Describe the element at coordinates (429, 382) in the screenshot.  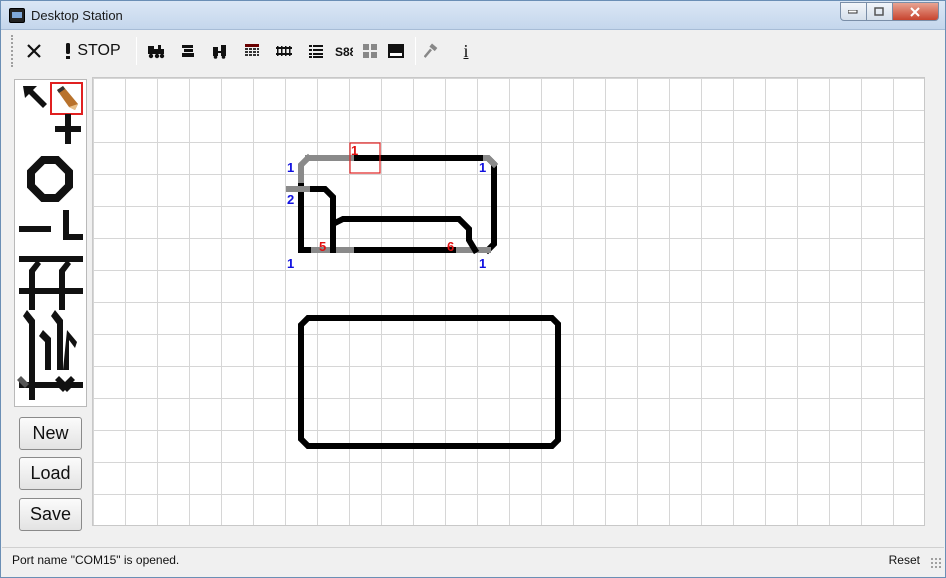
I see `lower-loop-track` at that location.